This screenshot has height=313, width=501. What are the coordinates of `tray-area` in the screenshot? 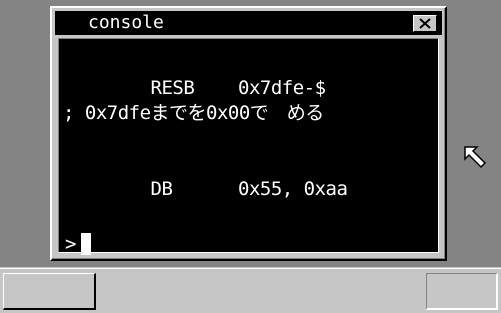 It's located at (462, 291).